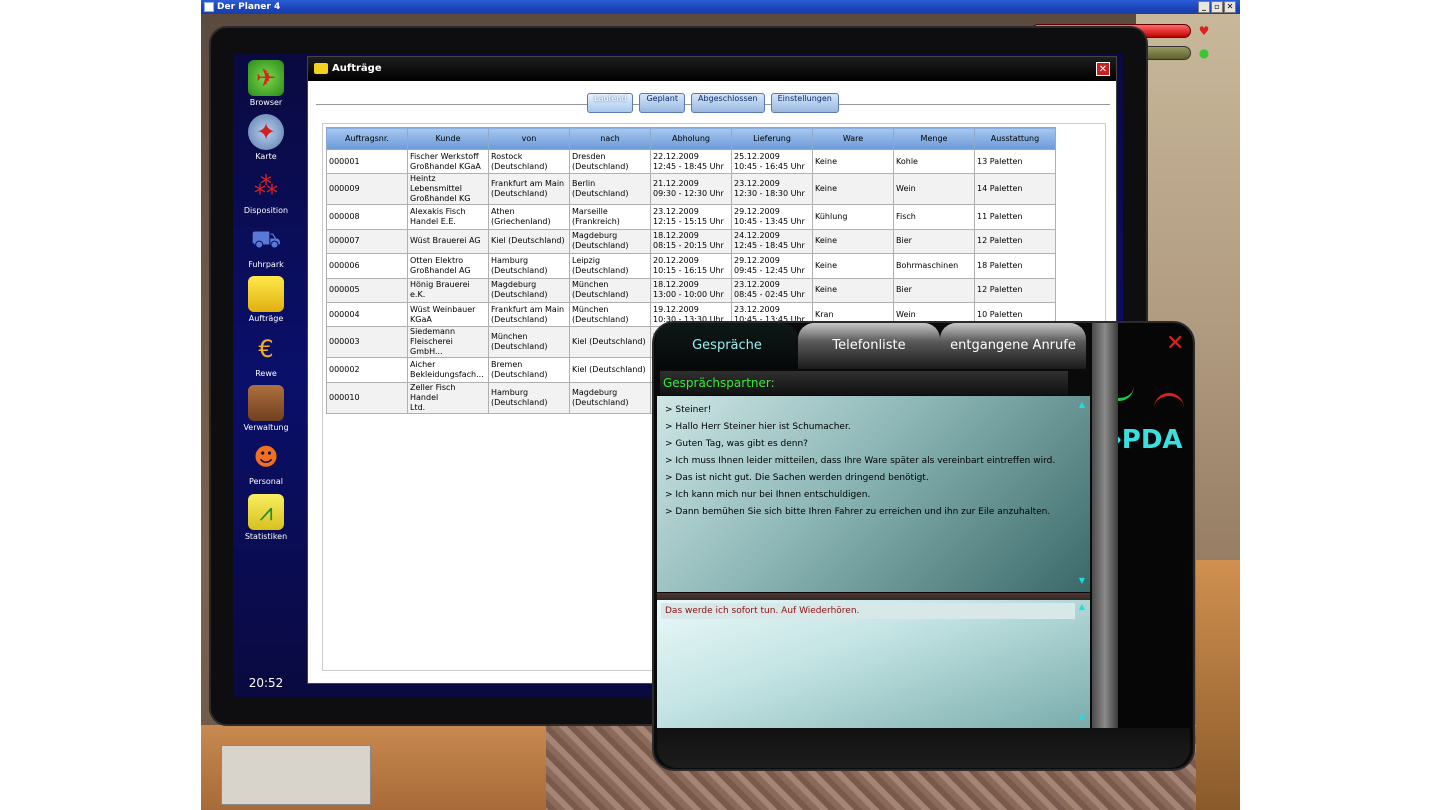 The width and height of the screenshot is (1440, 810). Describe the element at coordinates (367, 290) in the screenshot. I see `table-cell: 000005` at that location.